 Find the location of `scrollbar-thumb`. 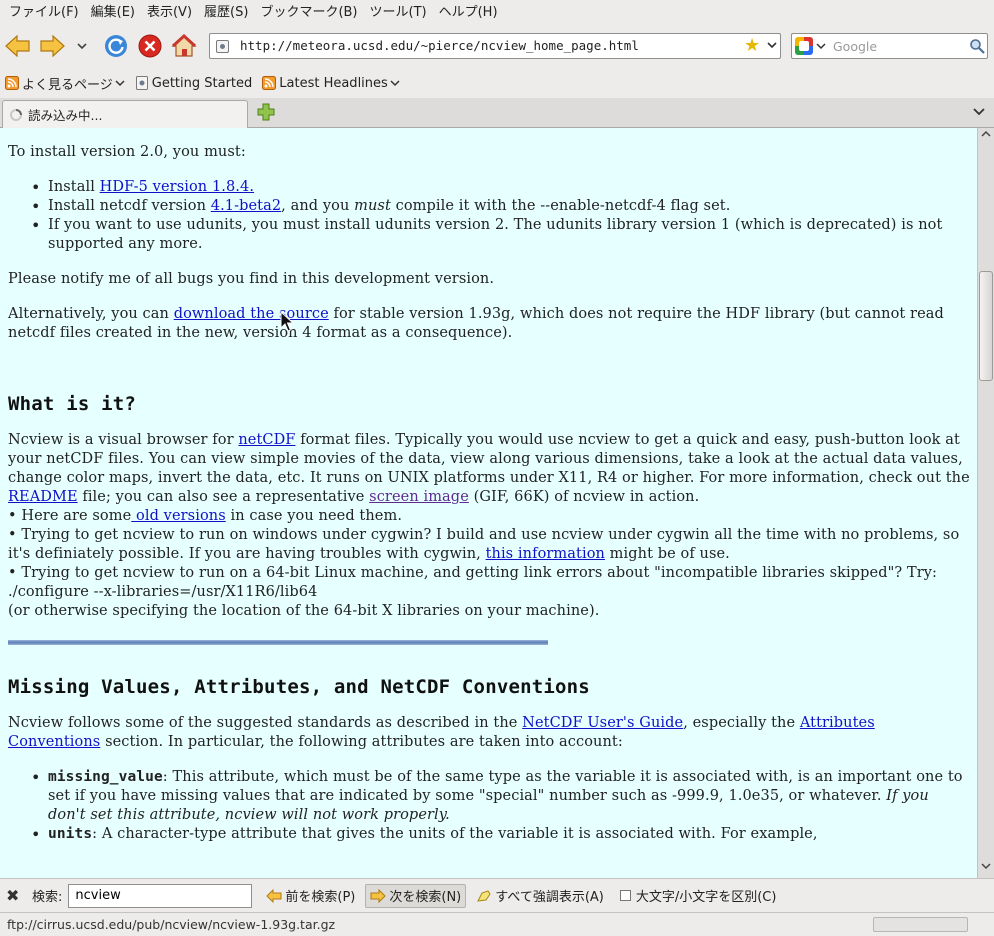

scrollbar-thumb is located at coordinates (986, 326).